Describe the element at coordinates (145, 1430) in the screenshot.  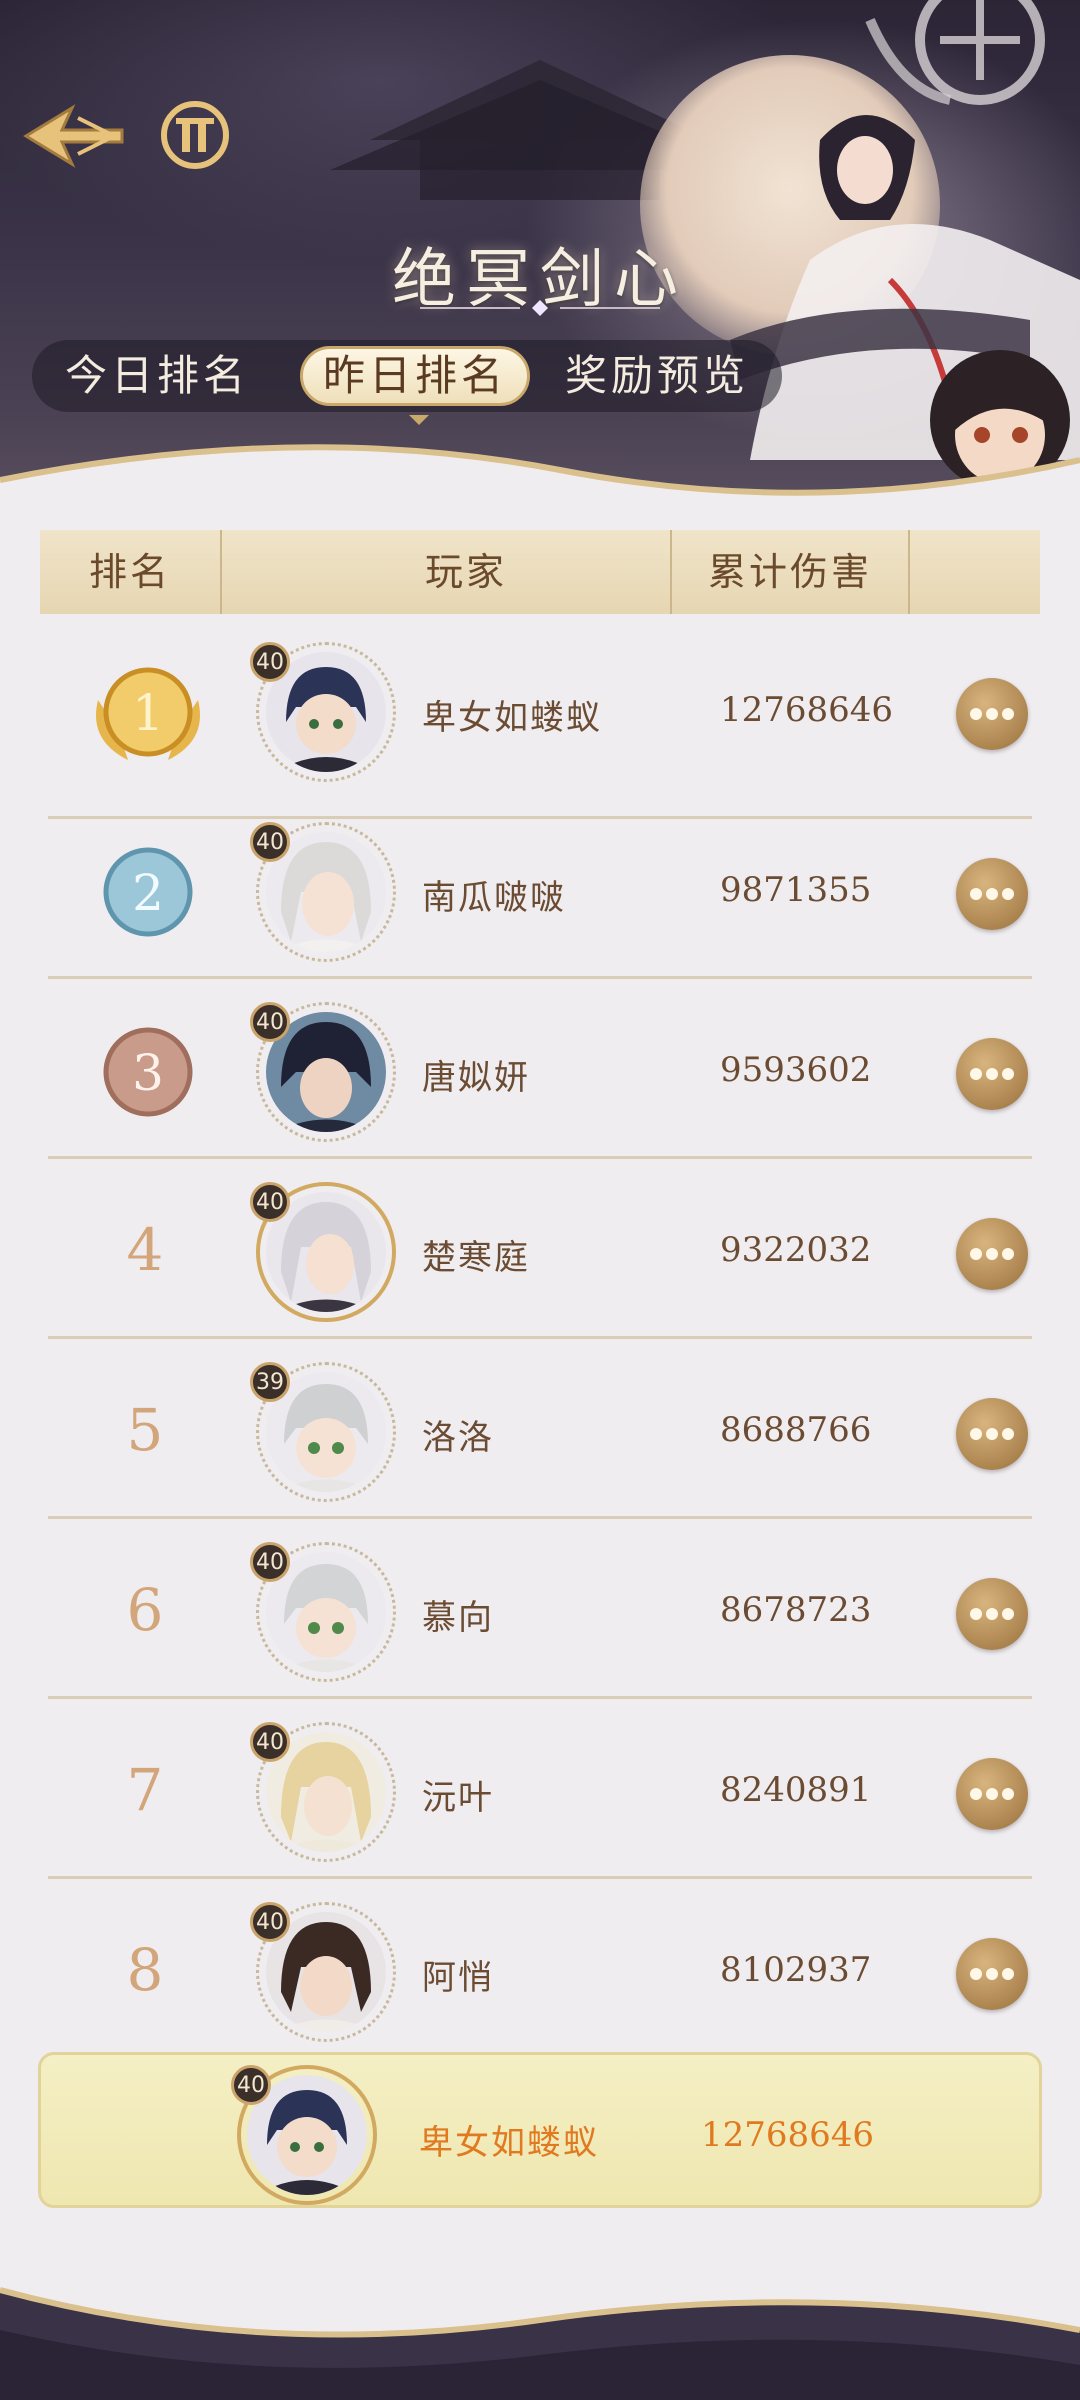
I see `rank-number: 5` at that location.